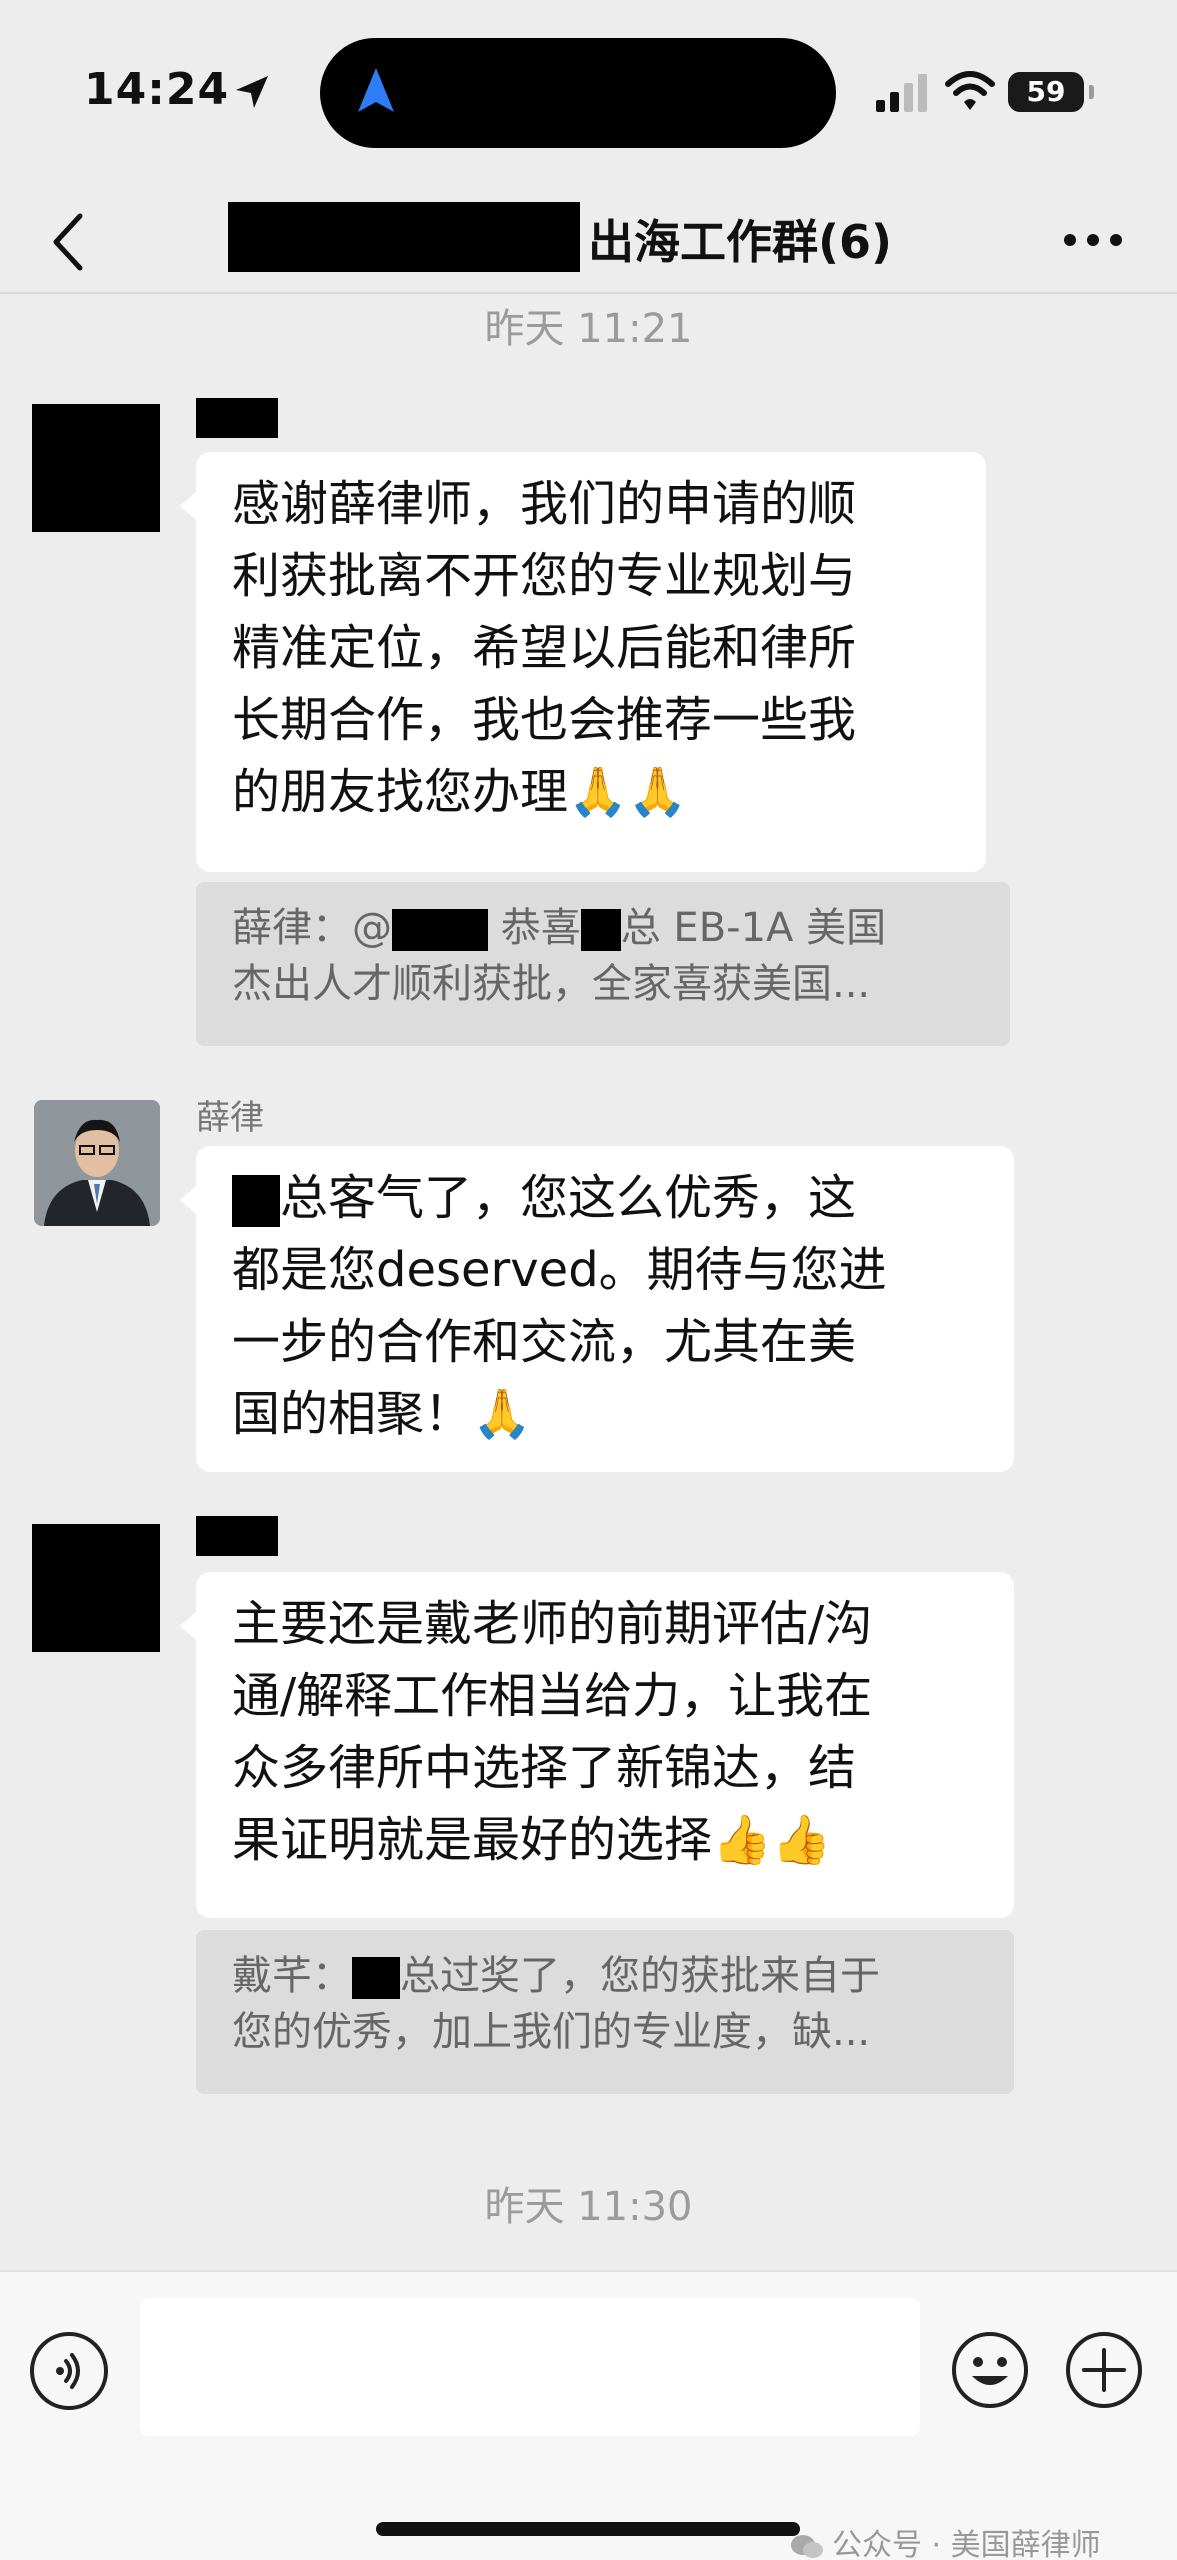 This screenshot has height=2560, width=1177. What do you see at coordinates (312, 928) in the screenshot?
I see `quote-prefix: 薛律：@` at bounding box center [312, 928].